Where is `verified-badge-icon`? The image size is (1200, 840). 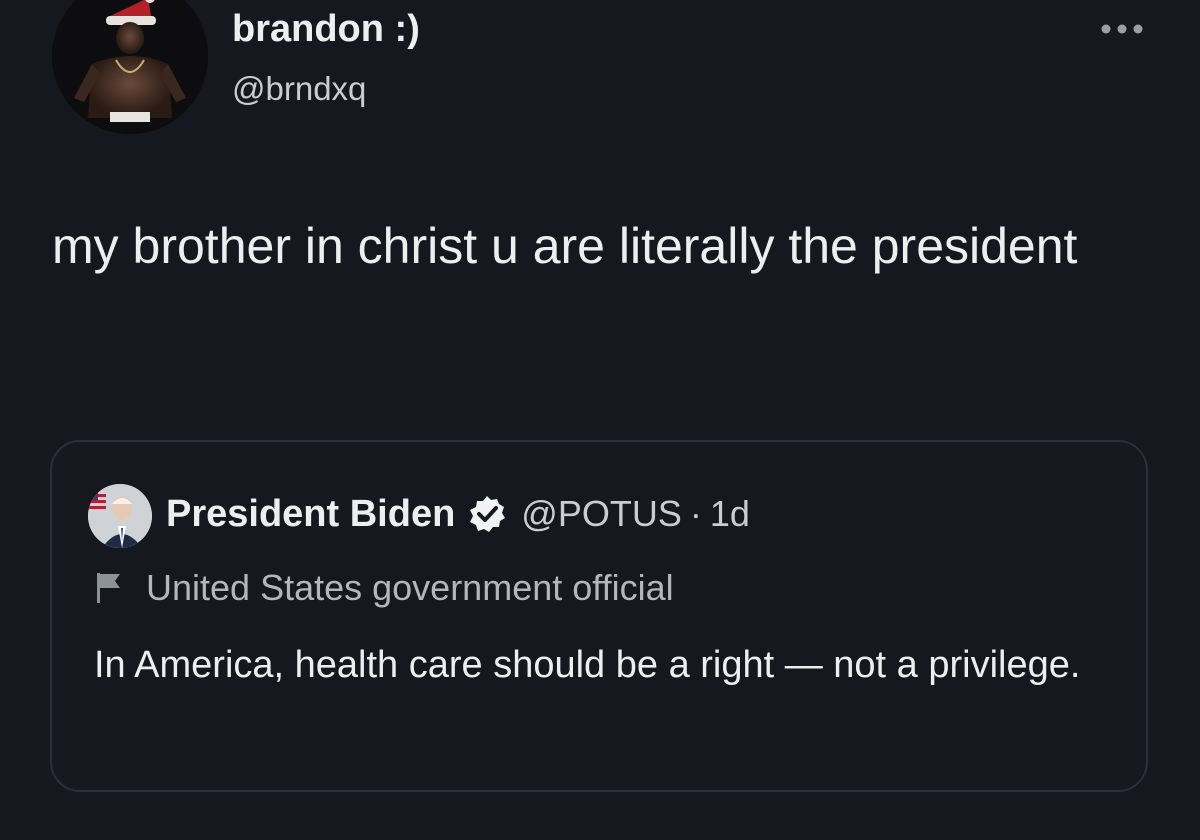
verified-badge-icon is located at coordinates (487, 514).